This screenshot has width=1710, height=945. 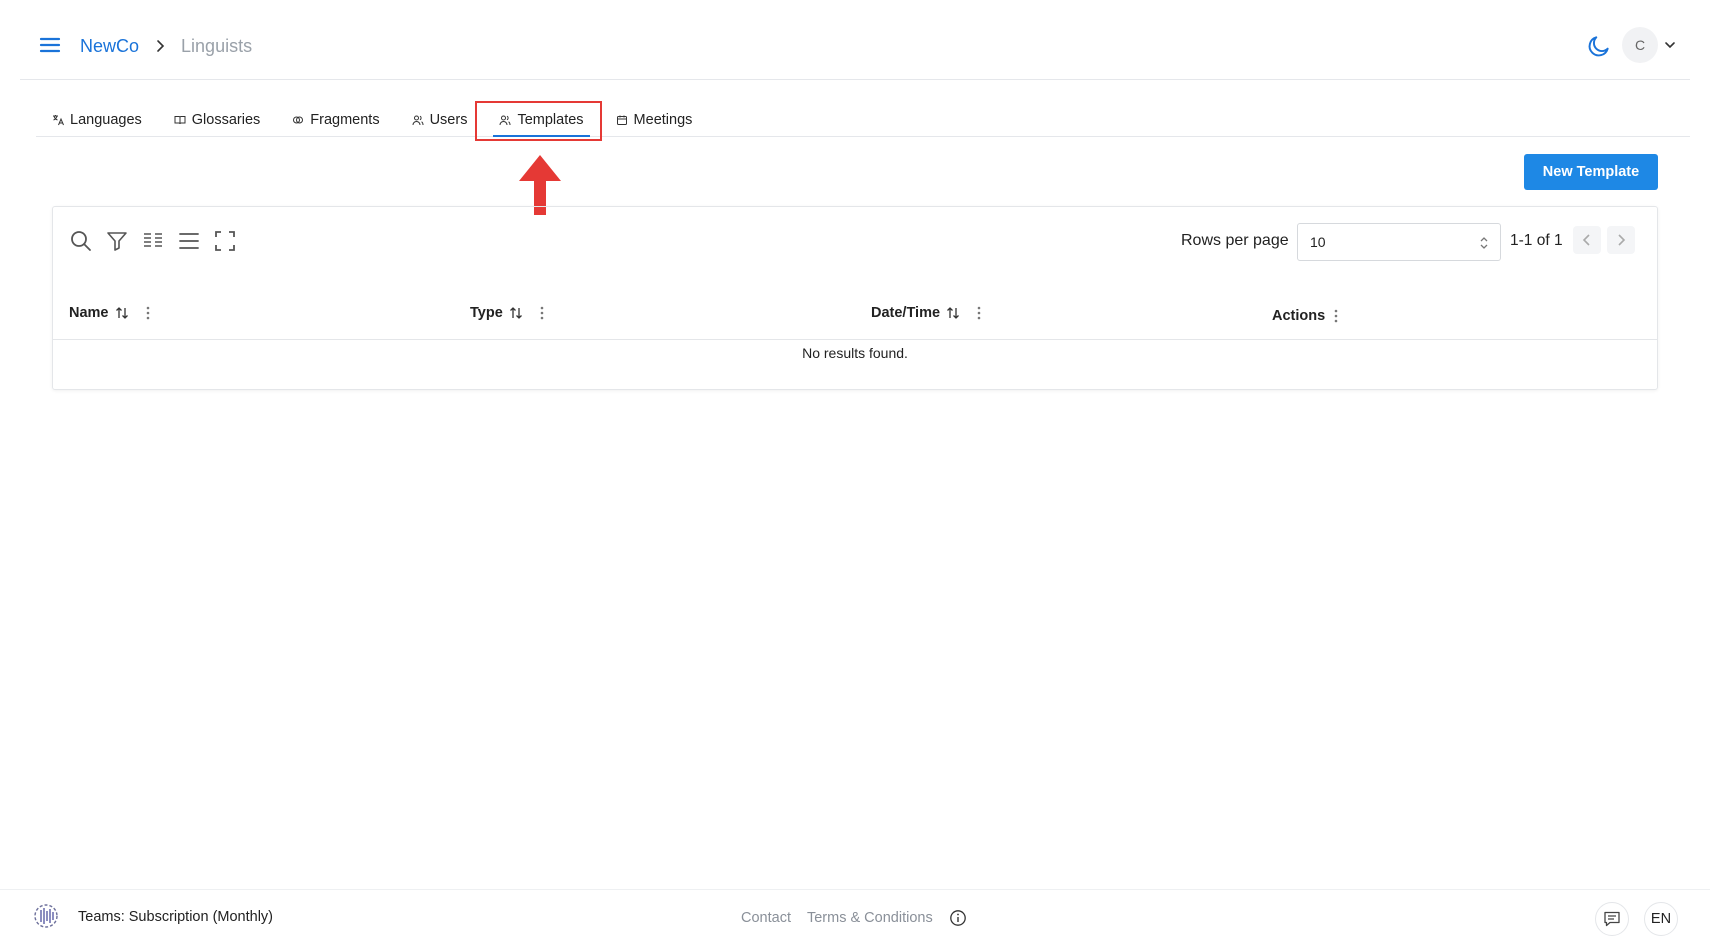 I want to click on tab-label: Templates, so click(x=550, y=119).